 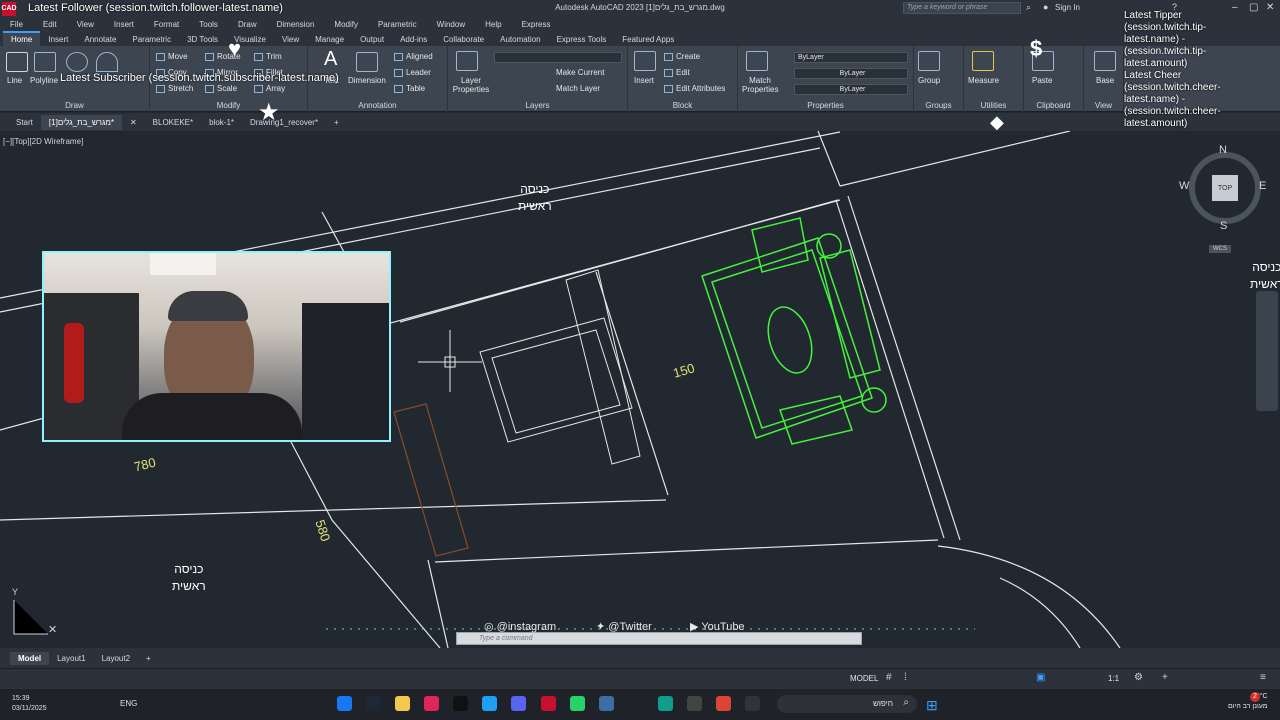 What do you see at coordinates (677, 72) in the screenshot?
I see `edit-block-button: Edit` at bounding box center [677, 72].